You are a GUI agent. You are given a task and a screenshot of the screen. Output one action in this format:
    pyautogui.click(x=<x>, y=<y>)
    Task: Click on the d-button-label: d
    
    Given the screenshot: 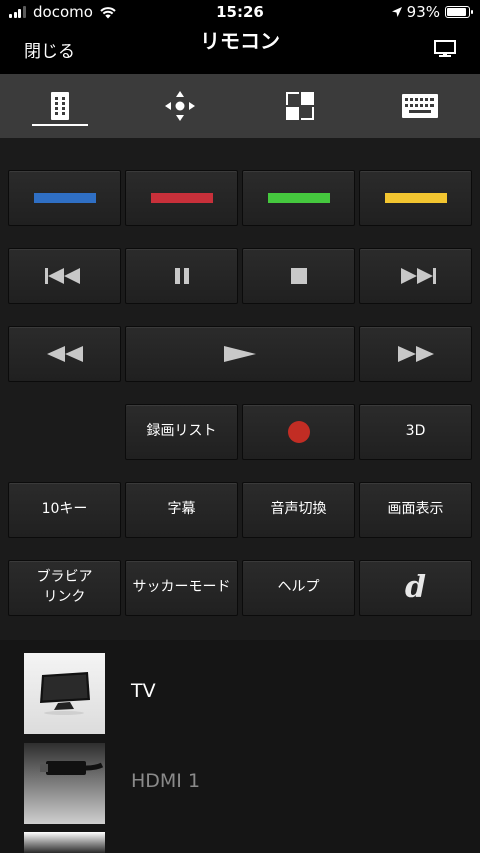 What is the action you would take?
    pyautogui.click(x=415, y=587)
    